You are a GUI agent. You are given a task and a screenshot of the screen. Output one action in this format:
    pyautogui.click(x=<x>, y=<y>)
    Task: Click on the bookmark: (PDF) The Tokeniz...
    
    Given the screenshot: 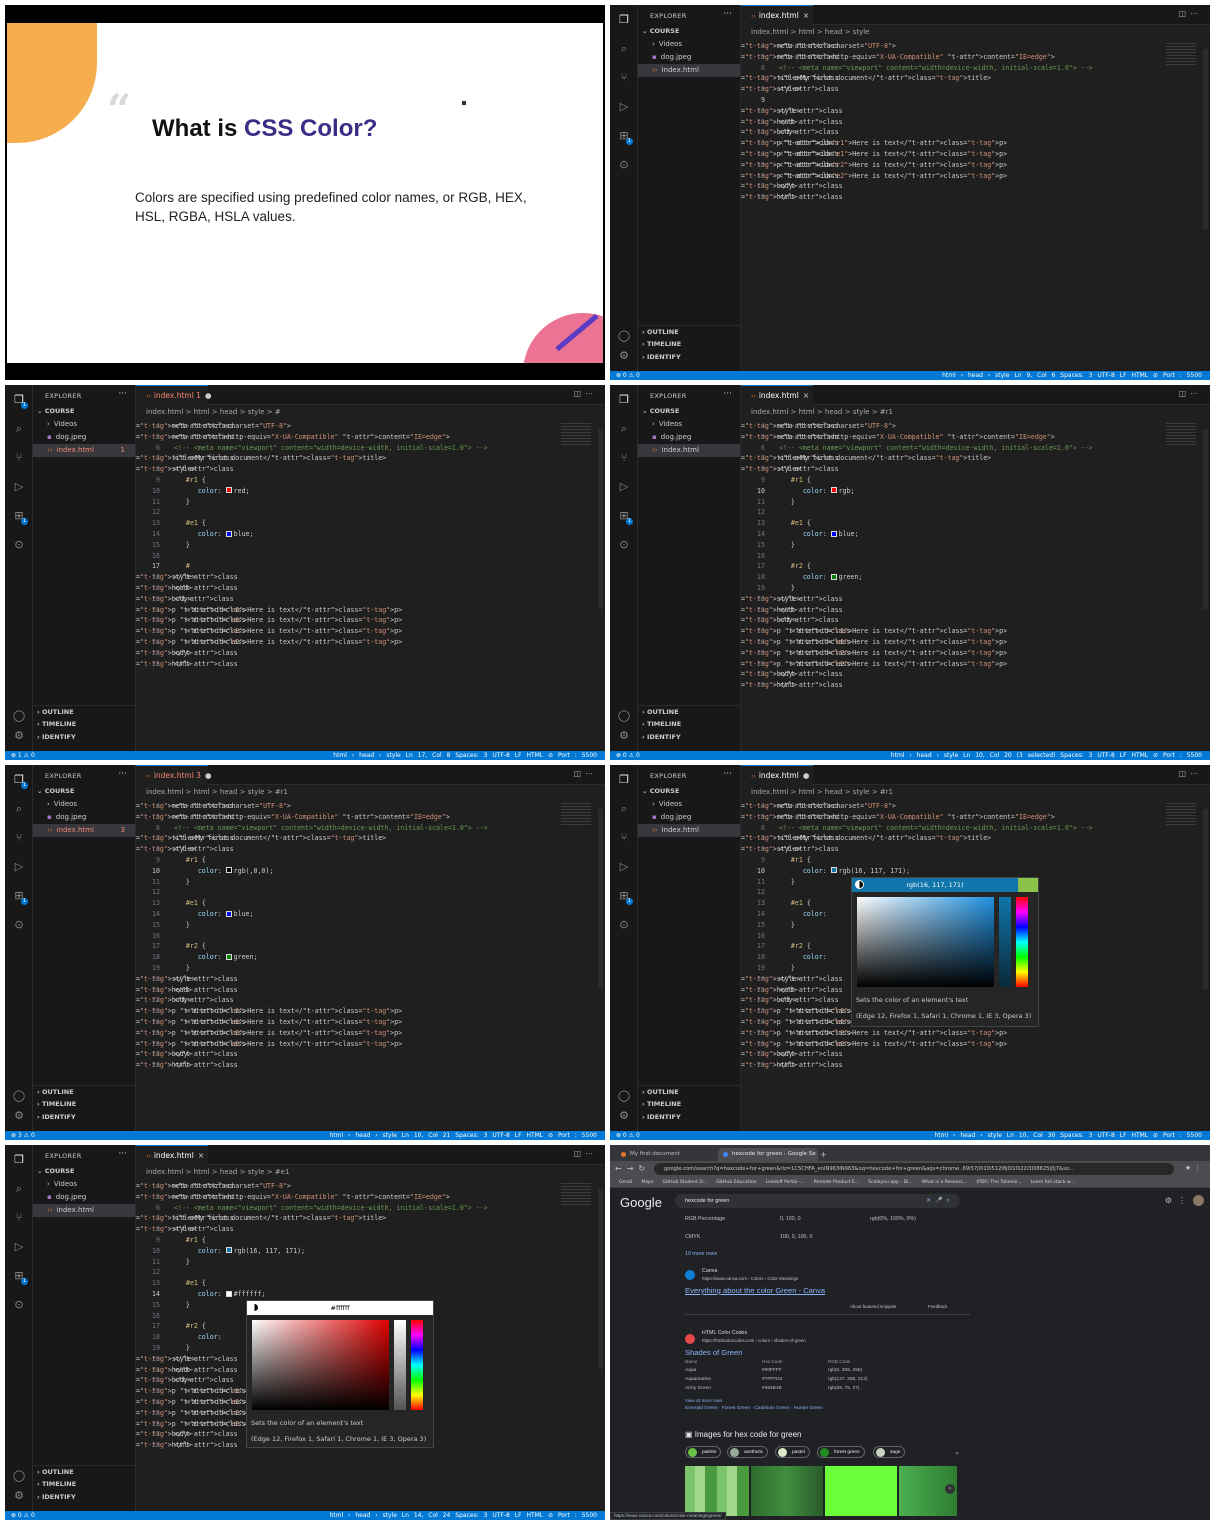 What is the action you would take?
    pyautogui.click(x=998, y=1182)
    